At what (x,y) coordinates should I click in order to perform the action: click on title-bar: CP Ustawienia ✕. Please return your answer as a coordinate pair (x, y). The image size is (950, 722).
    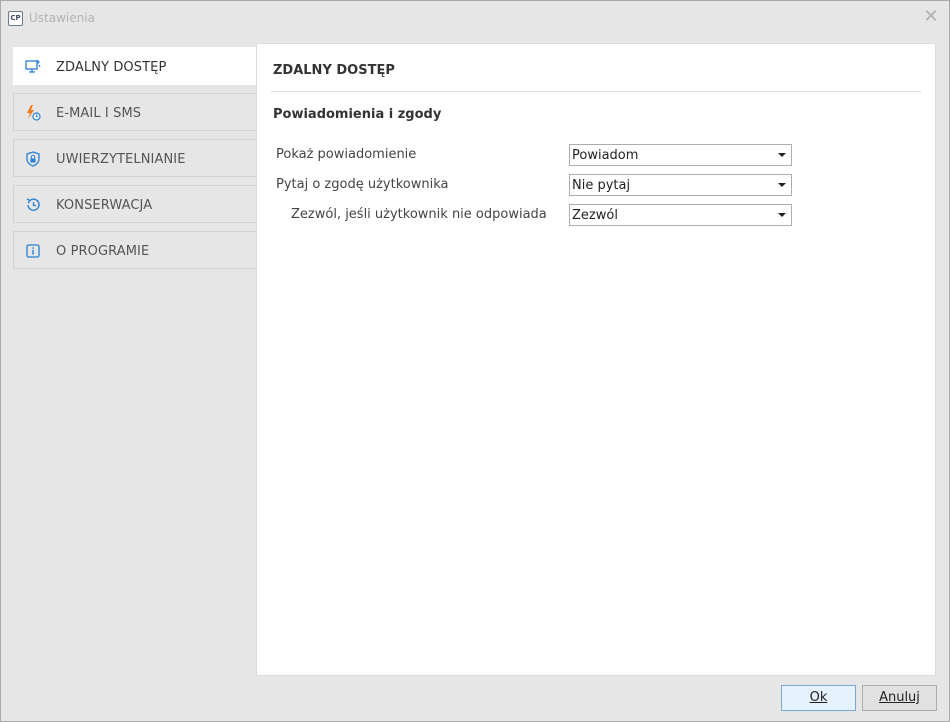
    Looking at the image, I should click on (475, 18).